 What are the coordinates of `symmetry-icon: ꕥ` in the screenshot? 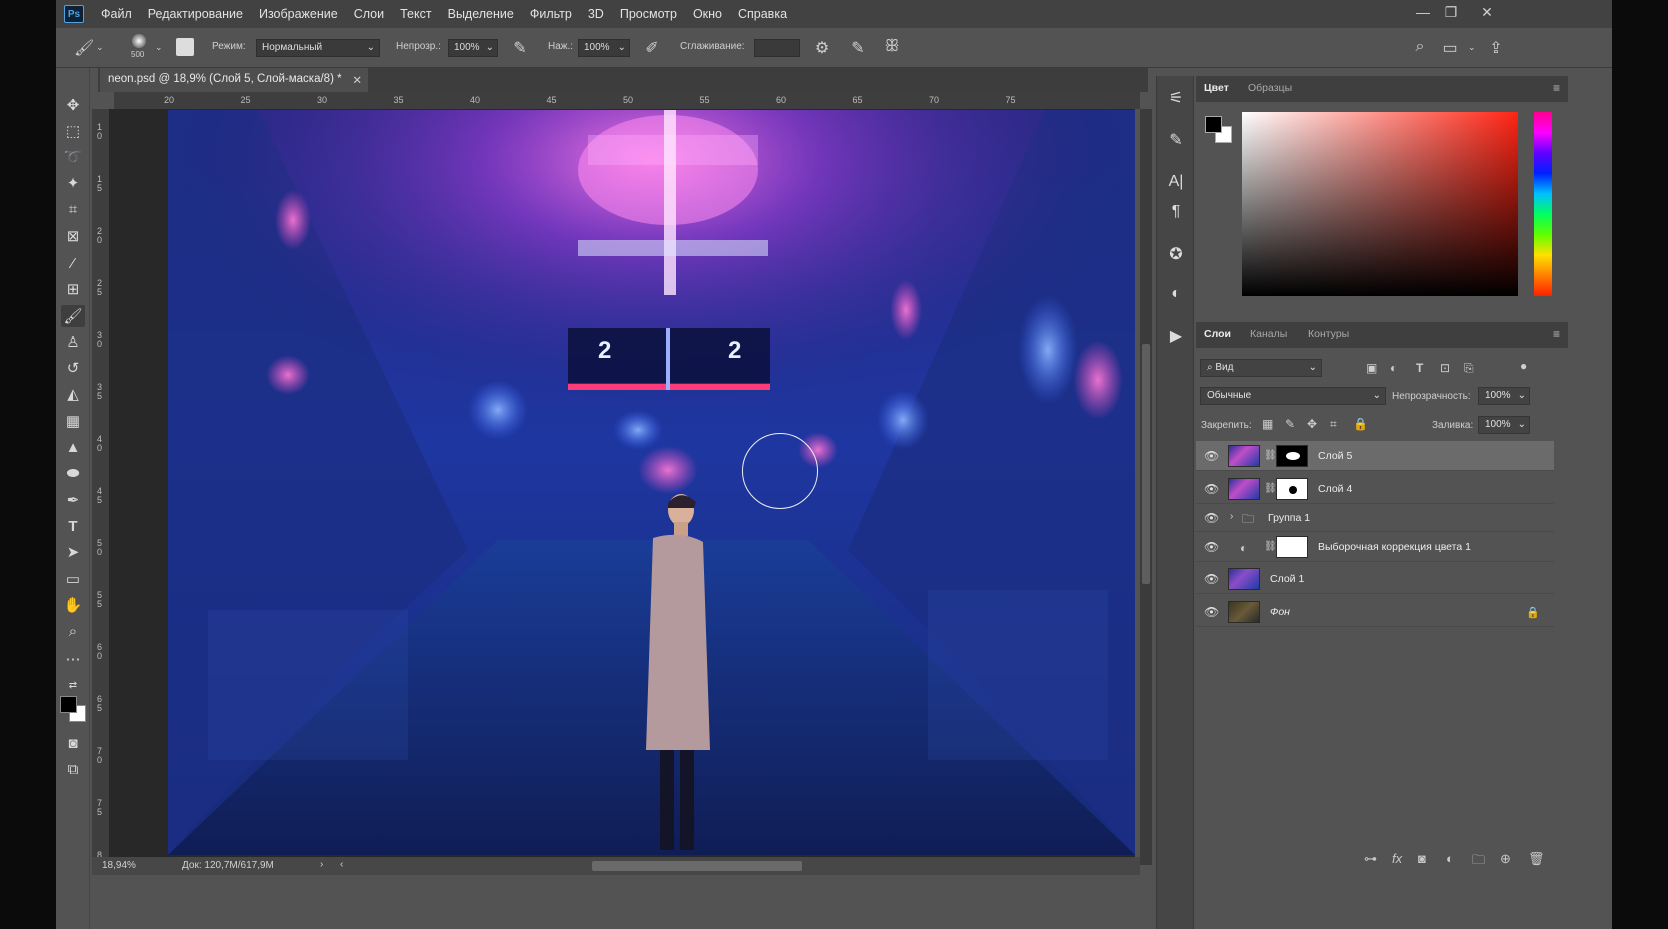 It's located at (892, 47).